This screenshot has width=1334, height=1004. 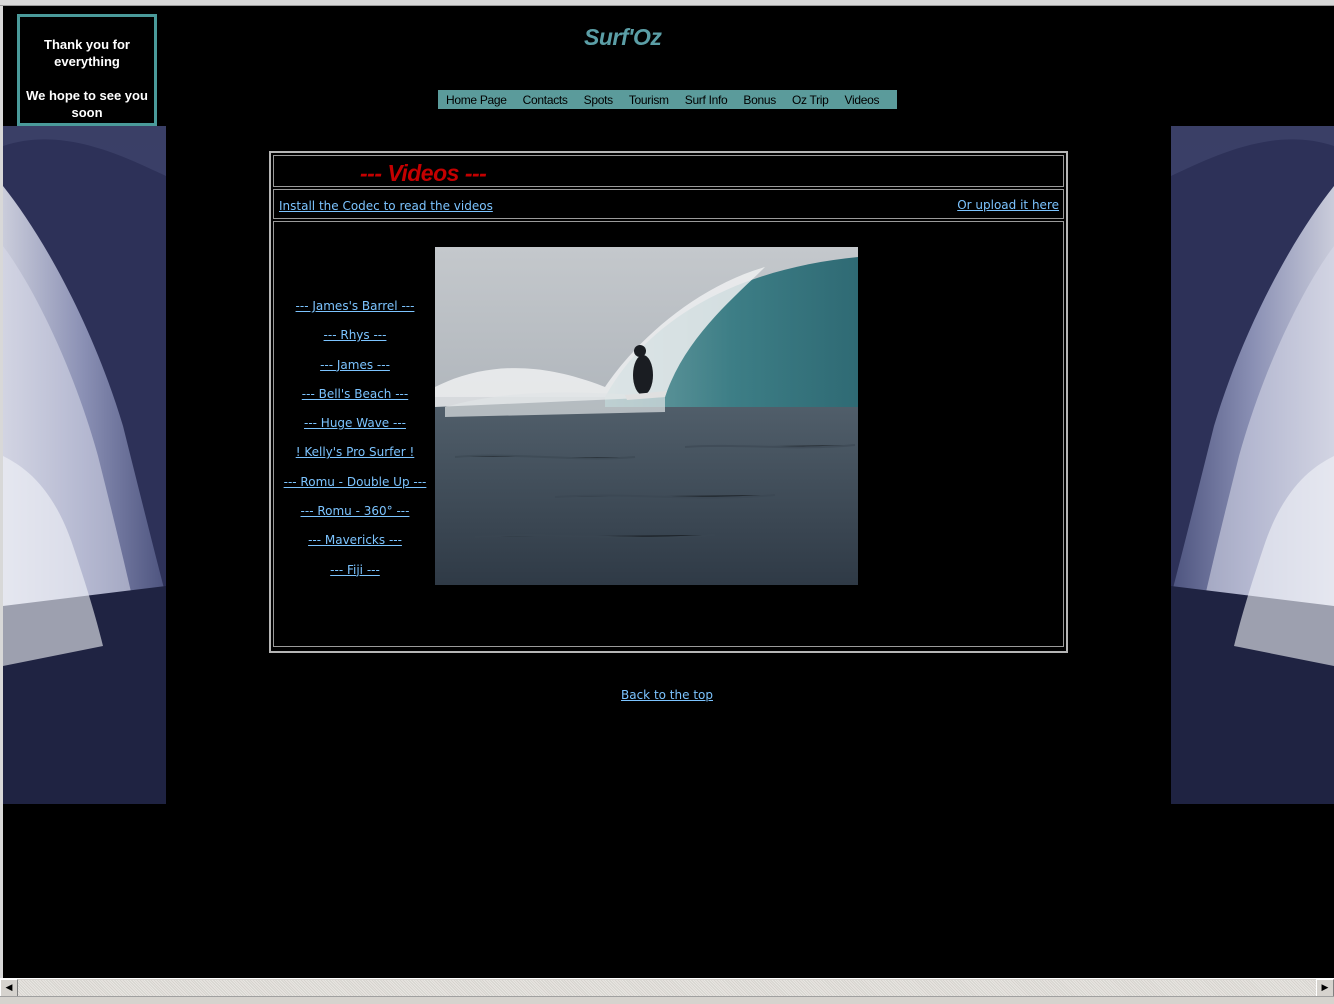 I want to click on notice-line-1: Thank you for everything, so click(x=87, y=53).